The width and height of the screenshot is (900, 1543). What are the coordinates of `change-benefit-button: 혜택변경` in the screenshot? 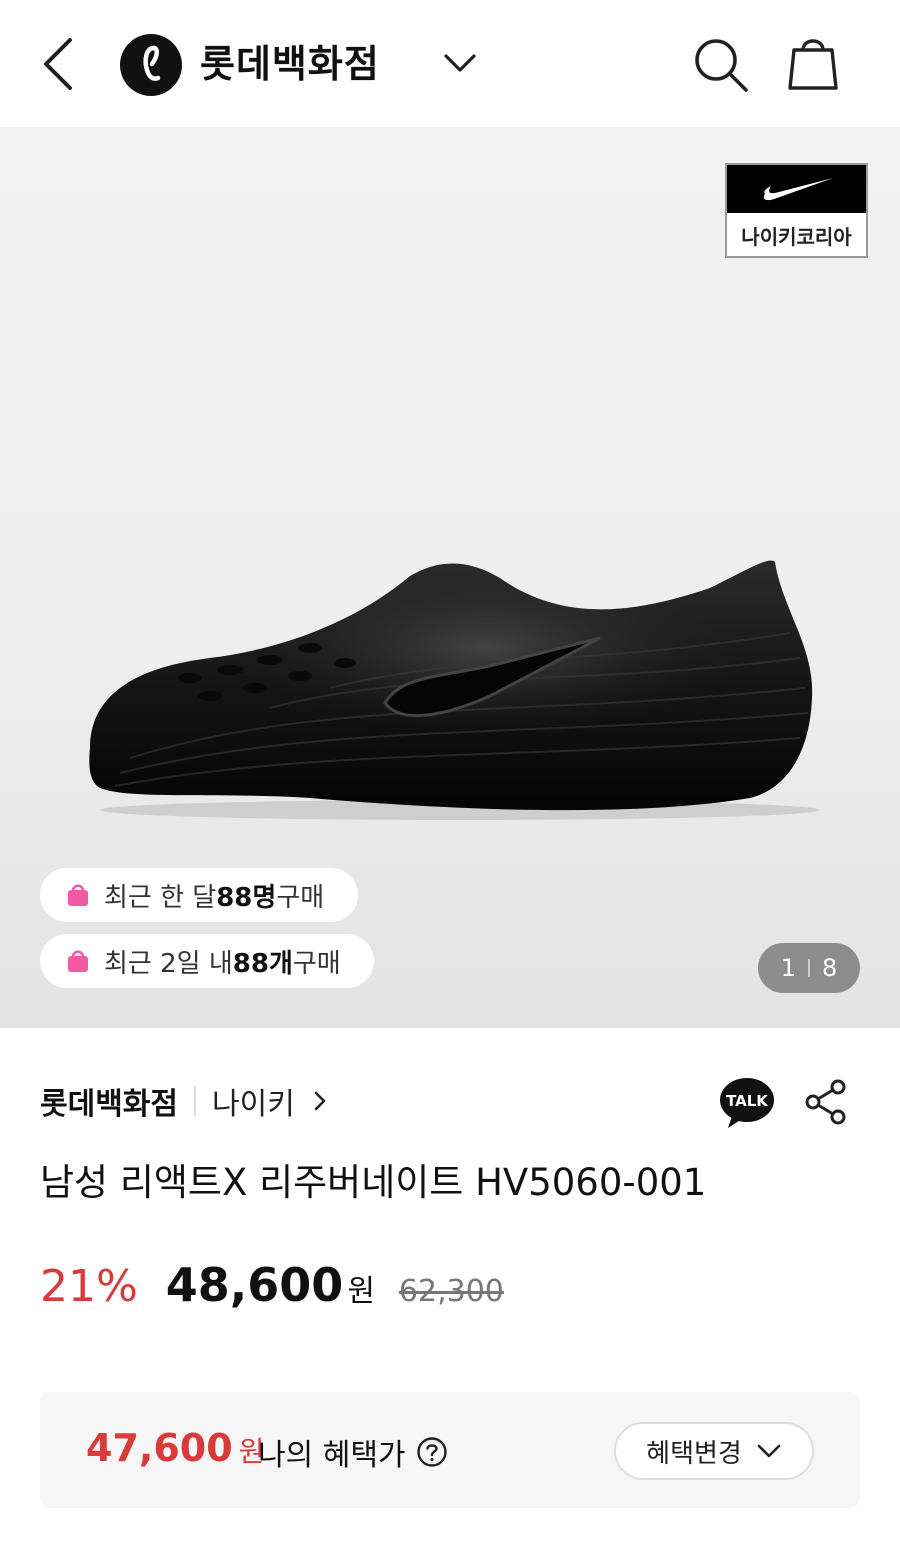 It's located at (714, 1451).